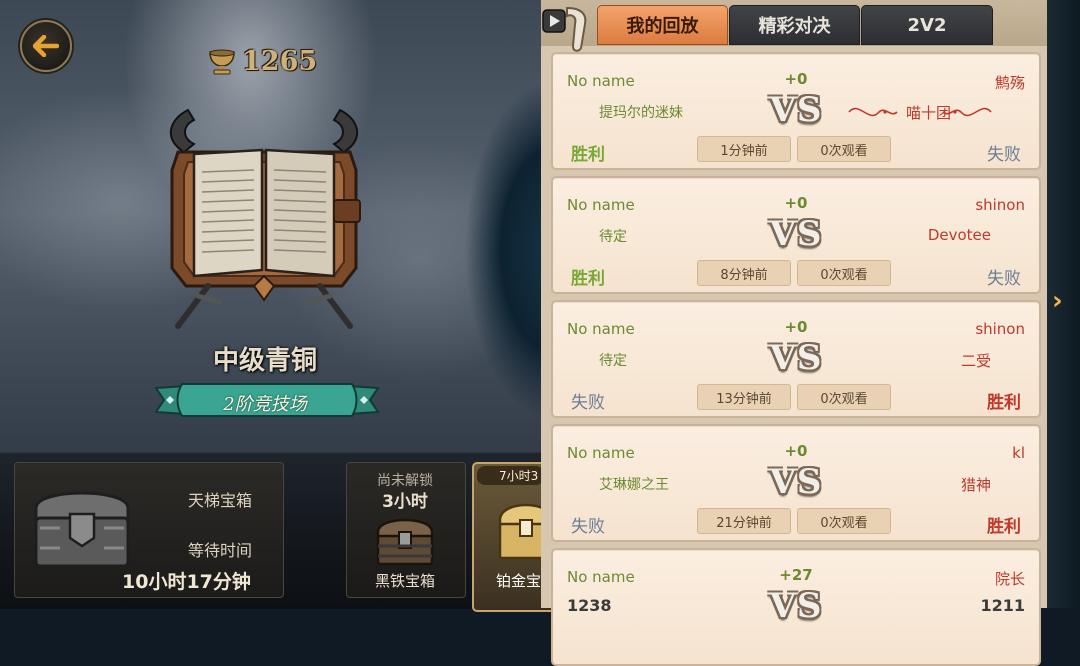 The width and height of the screenshot is (1080, 666). What do you see at coordinates (82, 529) in the screenshot?
I see `ladder-chest-icon` at bounding box center [82, 529].